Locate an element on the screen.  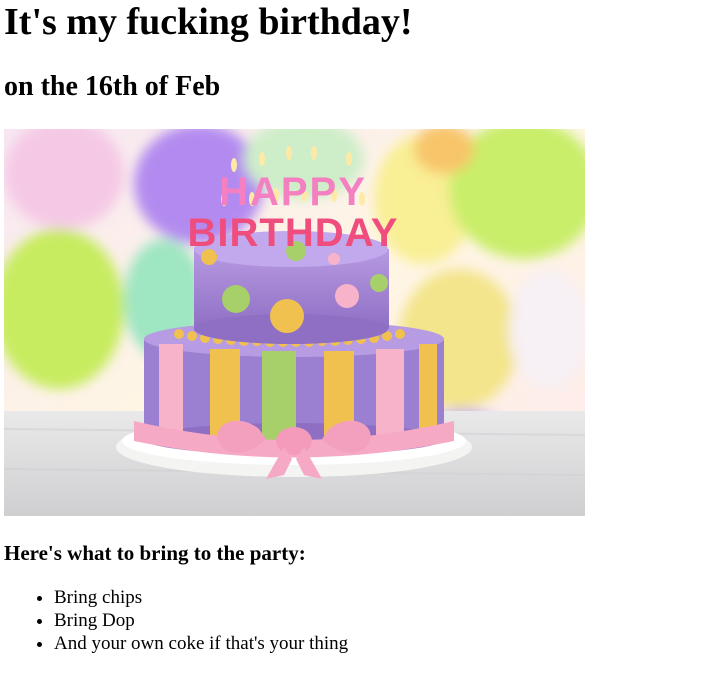
page-title: It's my fucking birthday! is located at coordinates (208, 22).